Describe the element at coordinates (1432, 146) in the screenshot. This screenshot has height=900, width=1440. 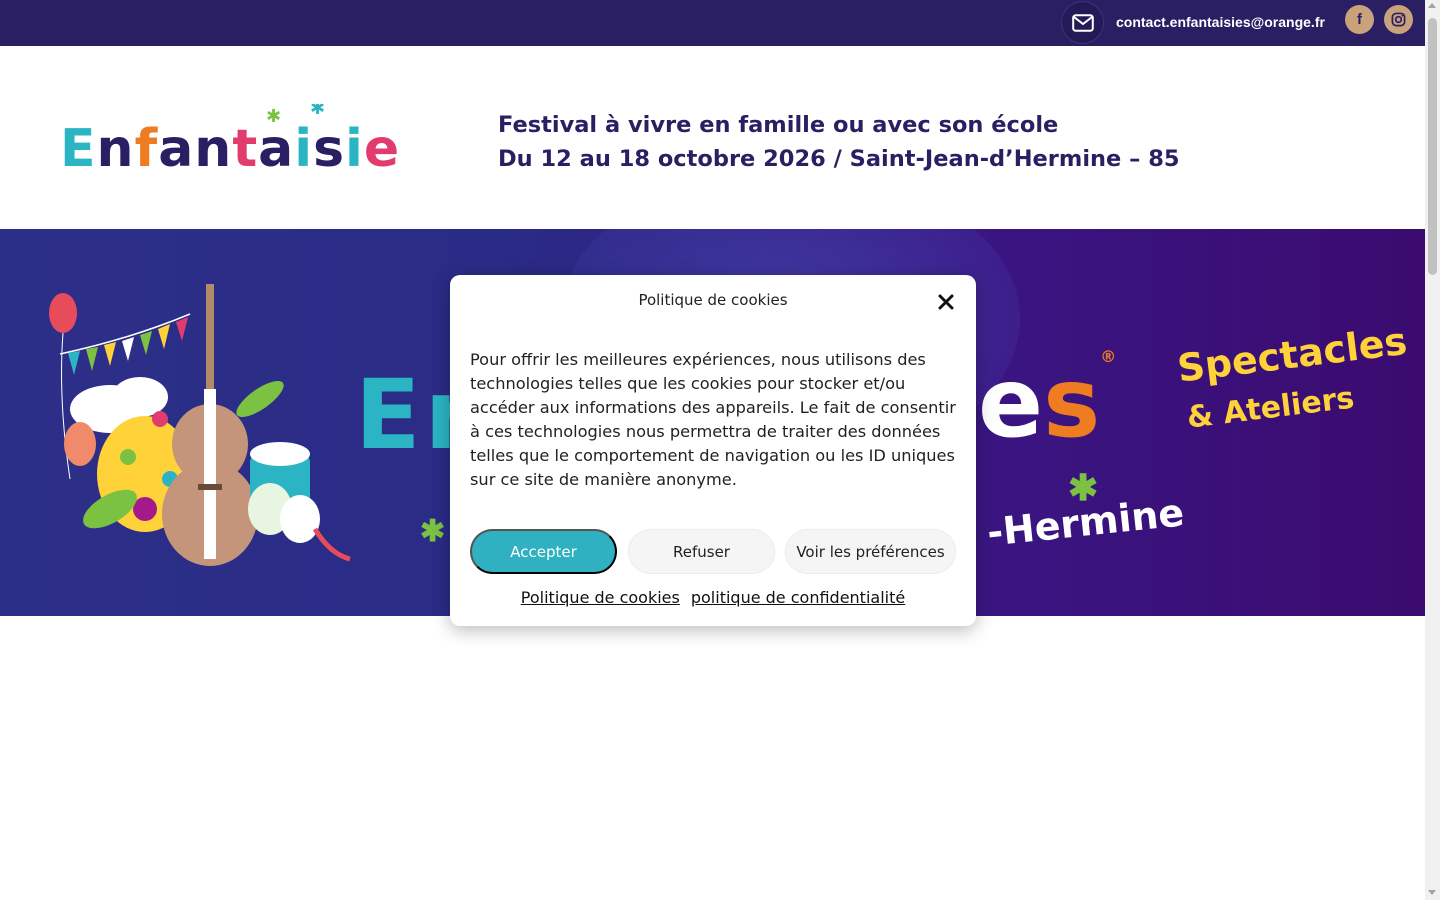
I see `scrollbar-thumb` at that location.